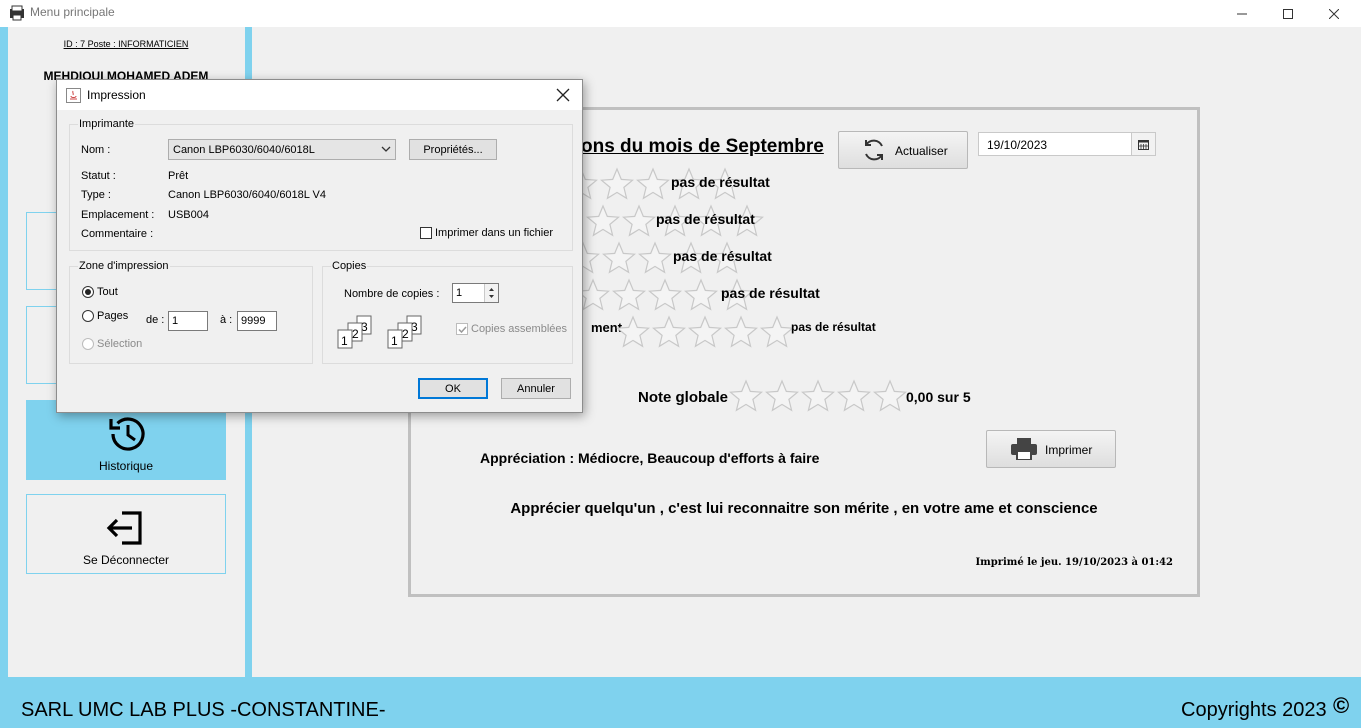  I want to click on refresh-label: Actualiser, so click(921, 151).